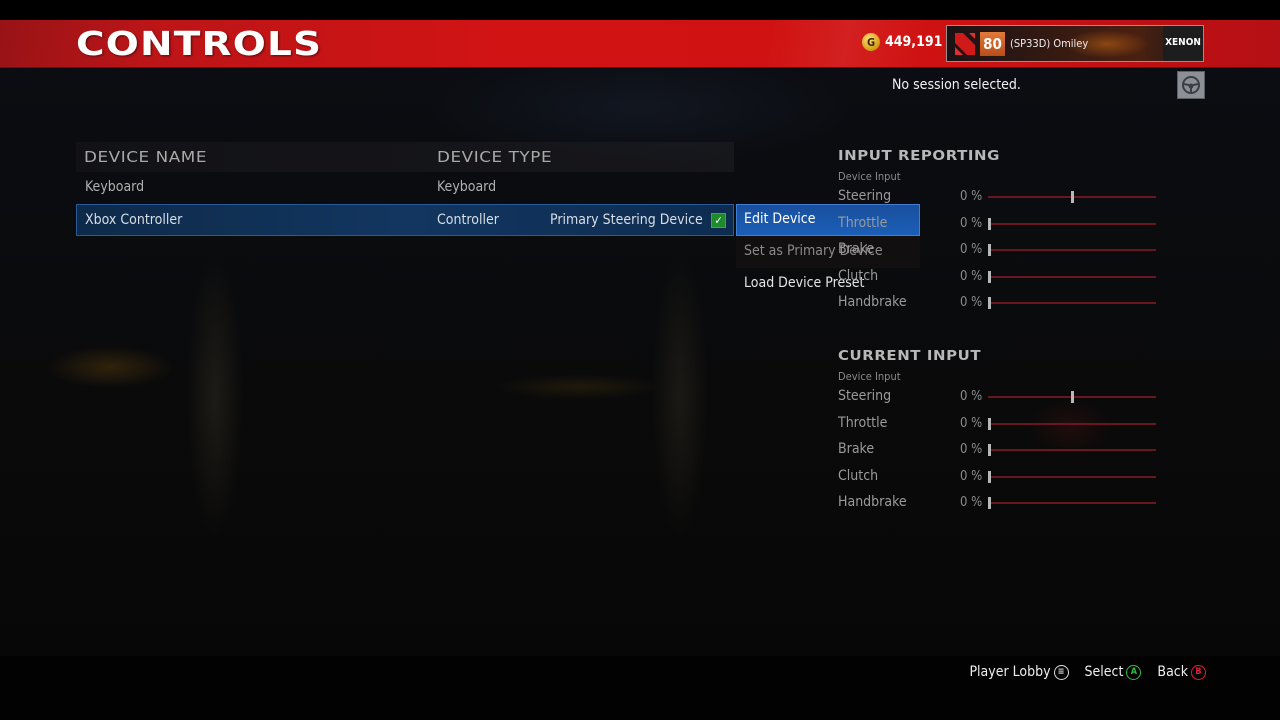 The image size is (1280, 720). What do you see at coordinates (115, 187) in the screenshot?
I see `device-name: Keyboard` at bounding box center [115, 187].